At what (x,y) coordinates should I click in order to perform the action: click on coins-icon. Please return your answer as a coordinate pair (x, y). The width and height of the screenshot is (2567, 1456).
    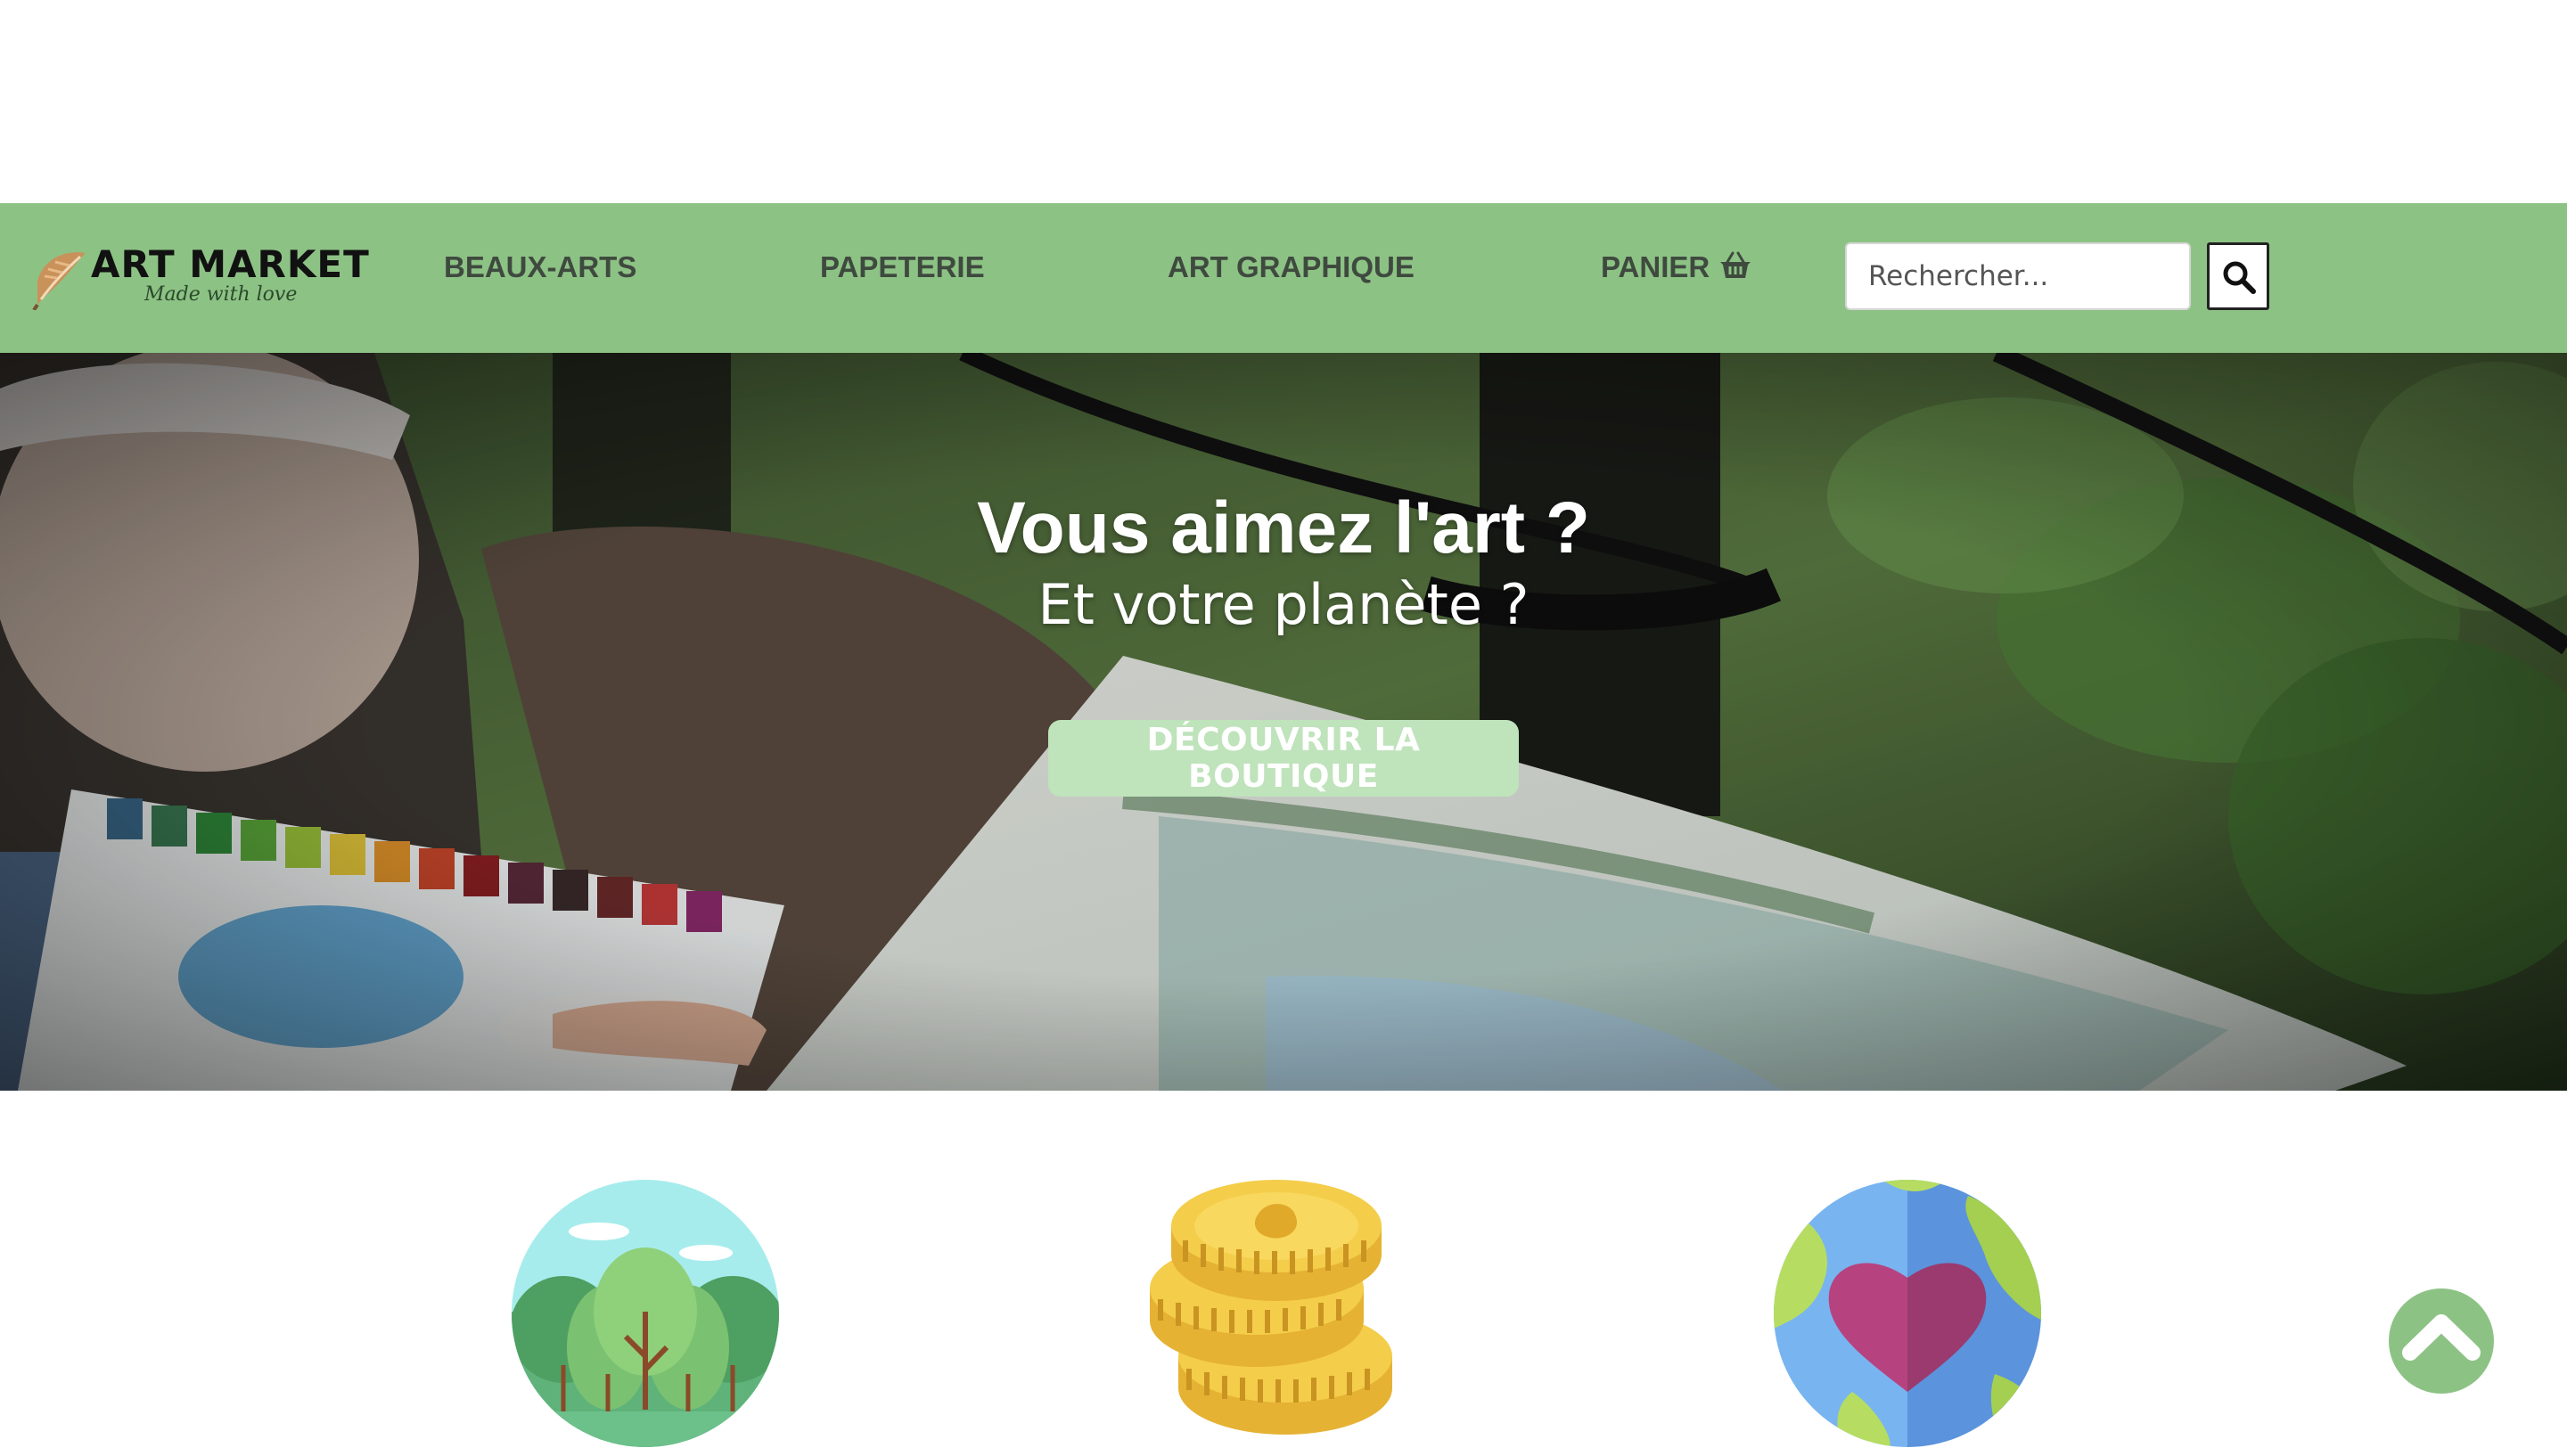
    Looking at the image, I should click on (1271, 1307).